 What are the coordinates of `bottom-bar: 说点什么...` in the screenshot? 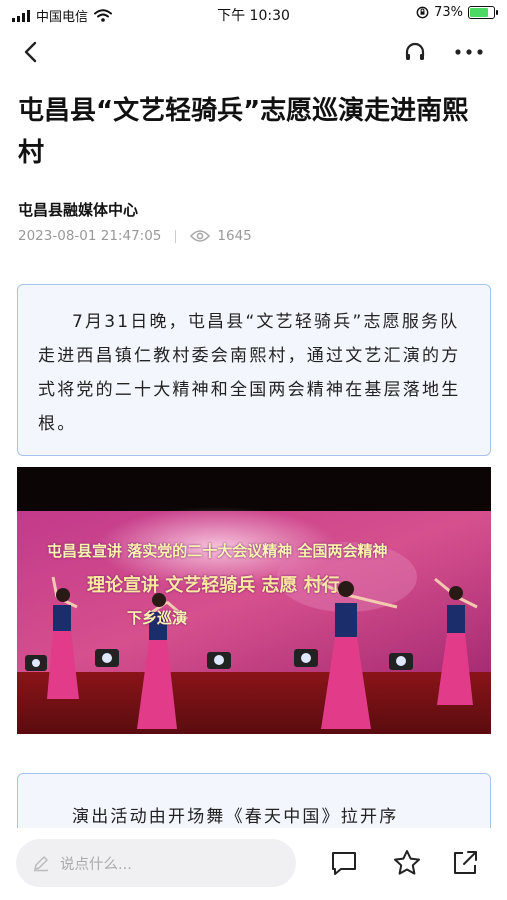 It's located at (253, 864).